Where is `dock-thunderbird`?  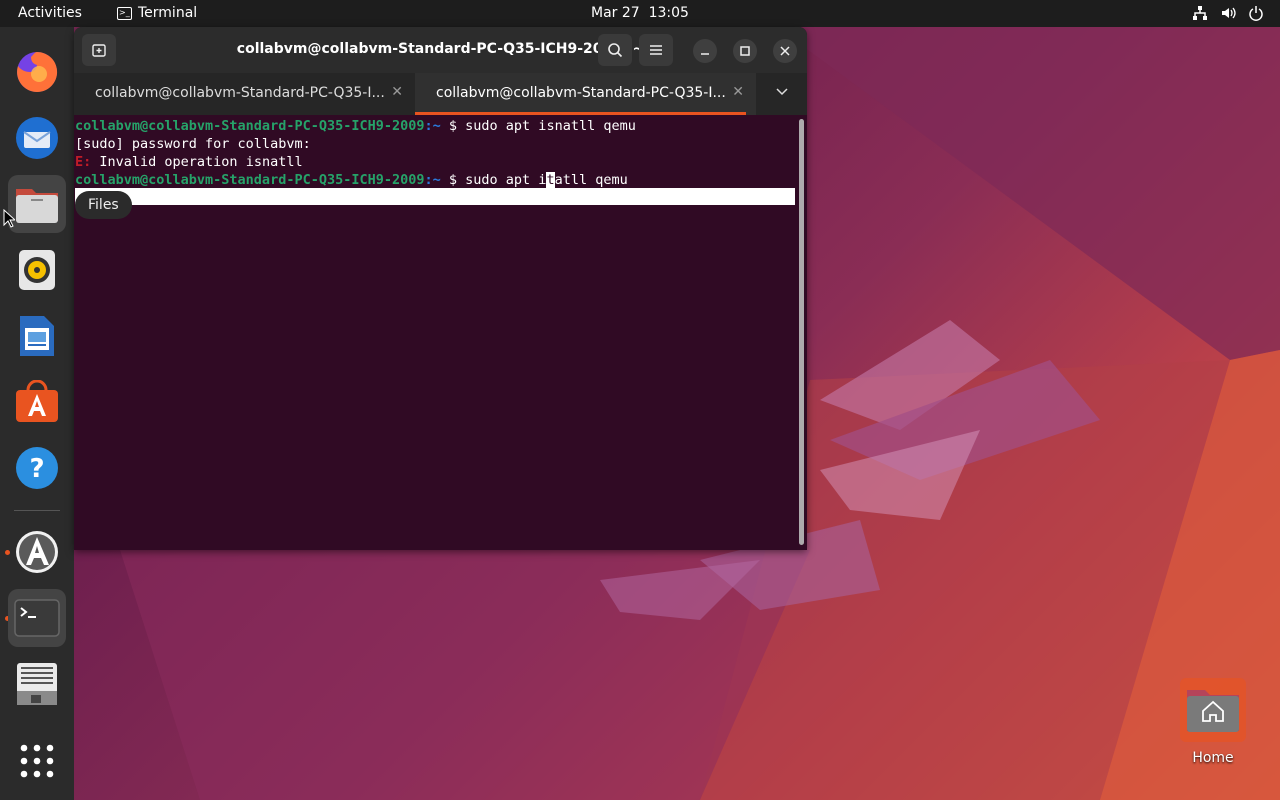 dock-thunderbird is located at coordinates (37, 138).